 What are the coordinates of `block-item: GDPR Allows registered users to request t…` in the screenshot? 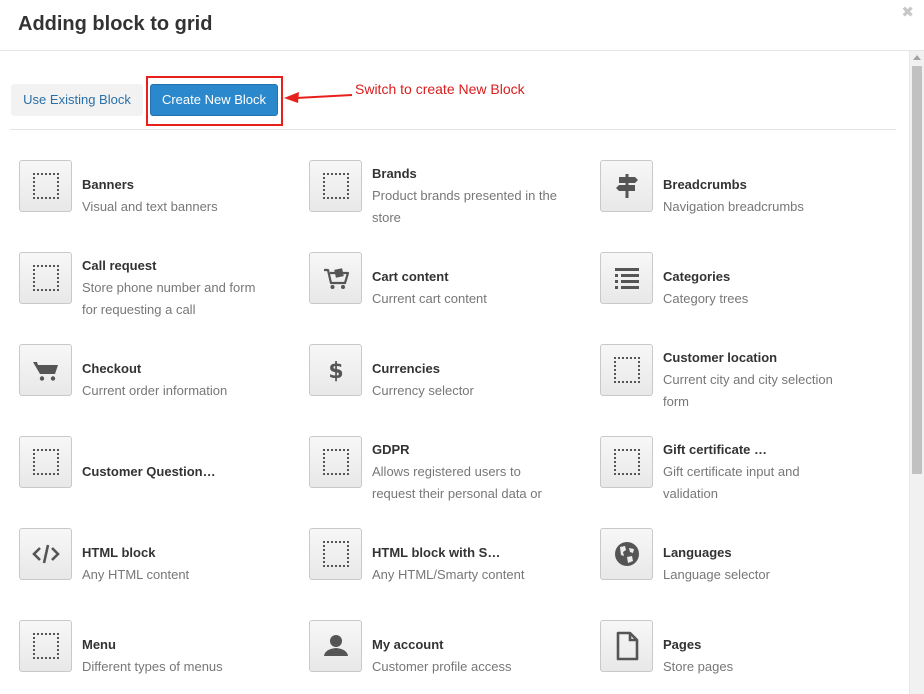 It's located at (449, 476).